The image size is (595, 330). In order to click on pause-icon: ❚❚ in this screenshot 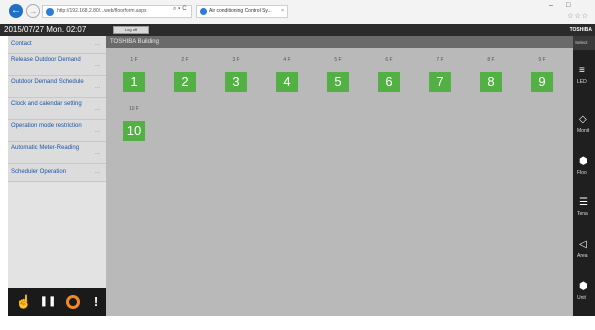, I will do `click(48, 302)`.